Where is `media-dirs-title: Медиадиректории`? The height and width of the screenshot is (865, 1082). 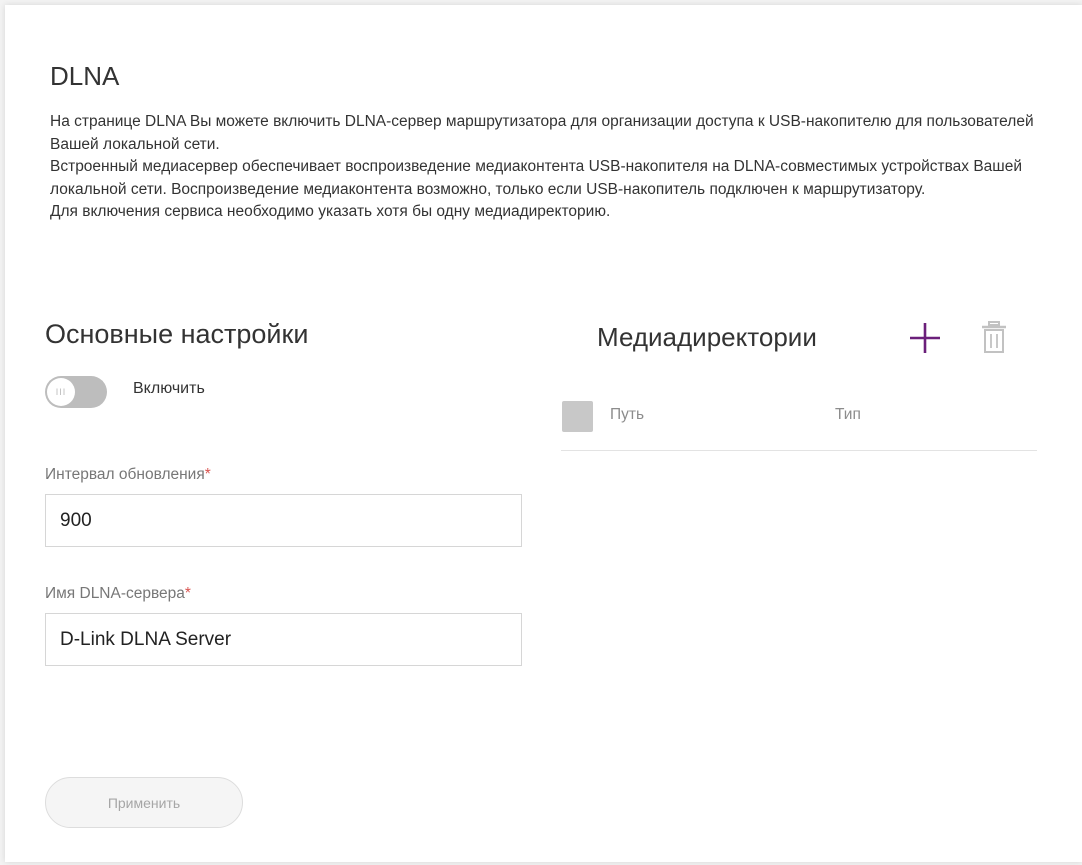 media-dirs-title: Медиадиректории is located at coordinates (707, 337).